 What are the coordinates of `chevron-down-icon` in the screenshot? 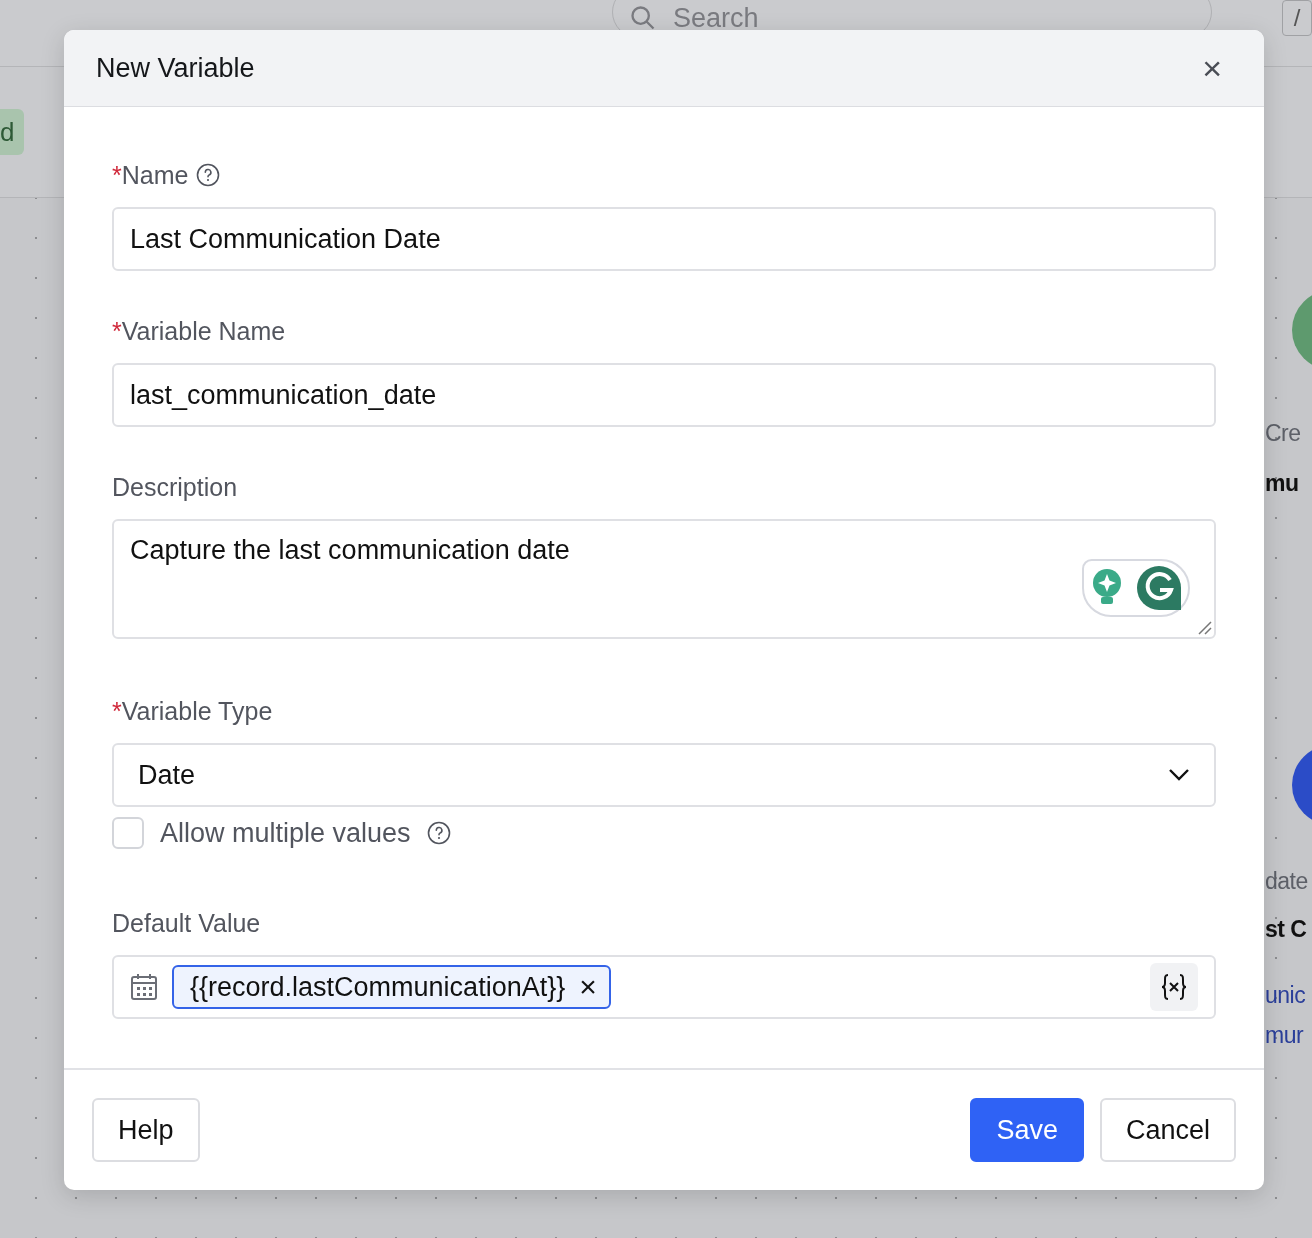 It's located at (1179, 775).